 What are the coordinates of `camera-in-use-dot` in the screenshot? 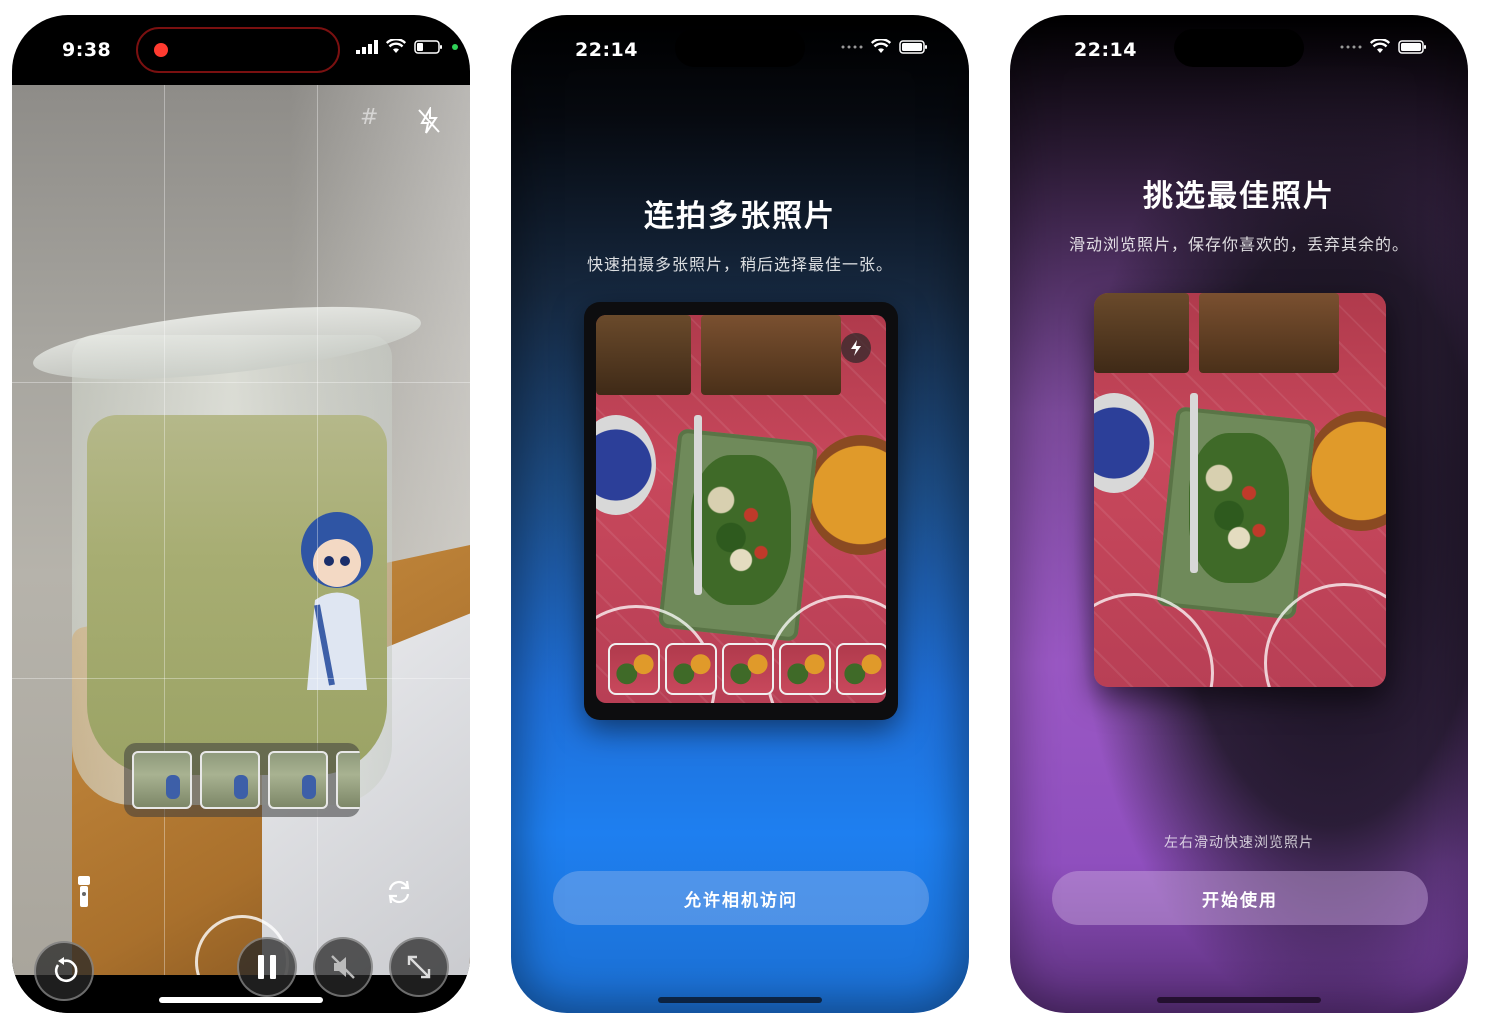 It's located at (455, 46).